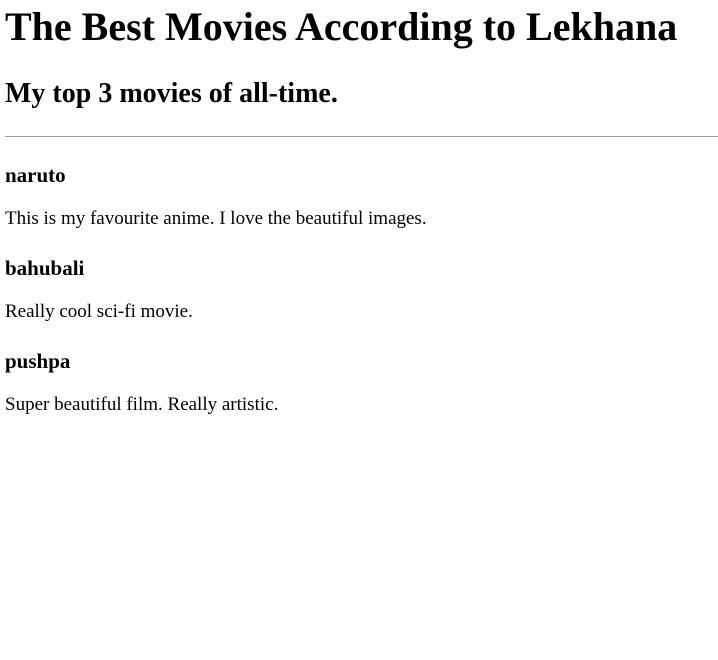 This screenshot has width=718, height=660. I want to click on movie-title: bahubali, so click(45, 268).